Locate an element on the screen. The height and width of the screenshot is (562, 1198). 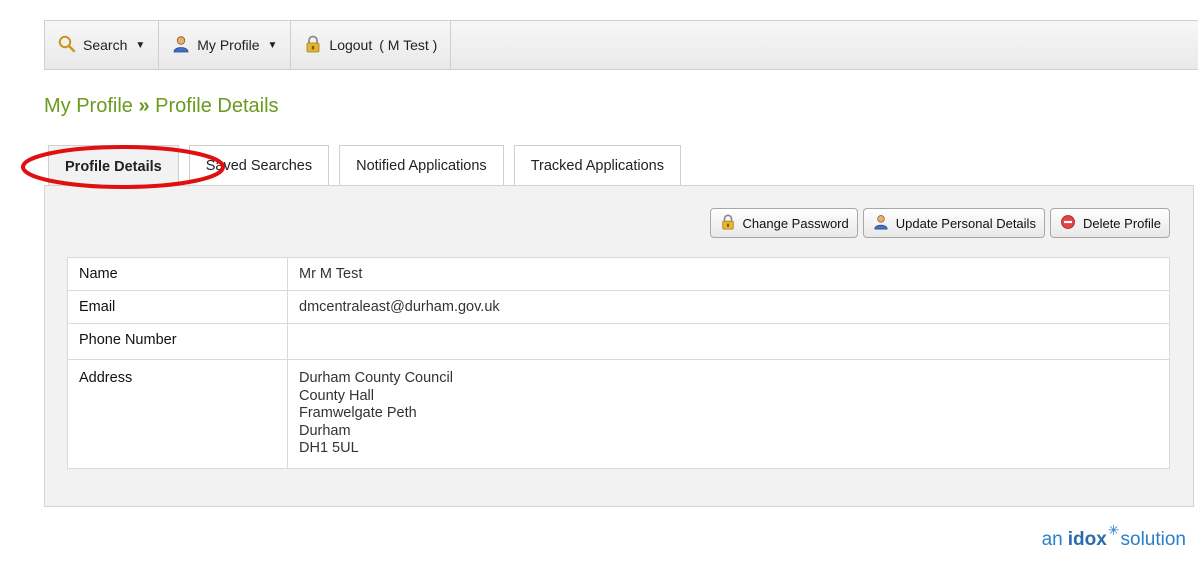
address-line: Durham County Council is located at coordinates (376, 378).